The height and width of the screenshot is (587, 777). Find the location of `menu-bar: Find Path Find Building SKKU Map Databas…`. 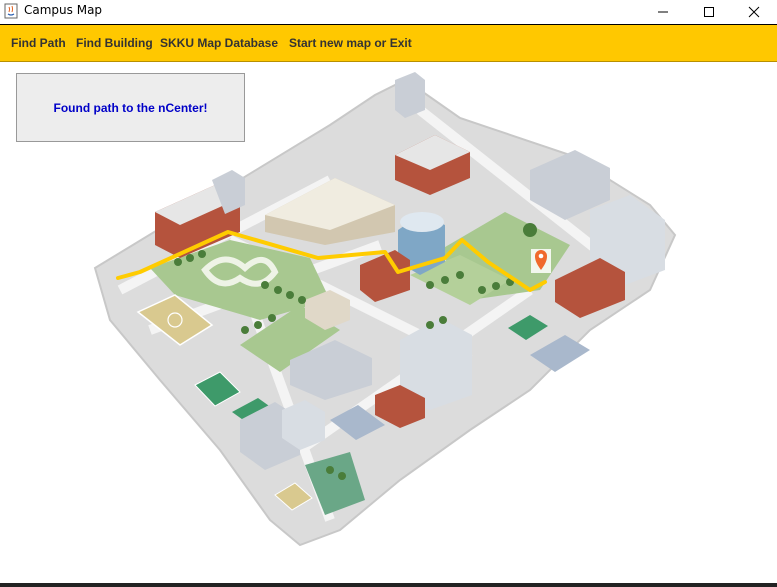

menu-bar: Find Path Find Building SKKU Map Databas… is located at coordinates (388, 43).